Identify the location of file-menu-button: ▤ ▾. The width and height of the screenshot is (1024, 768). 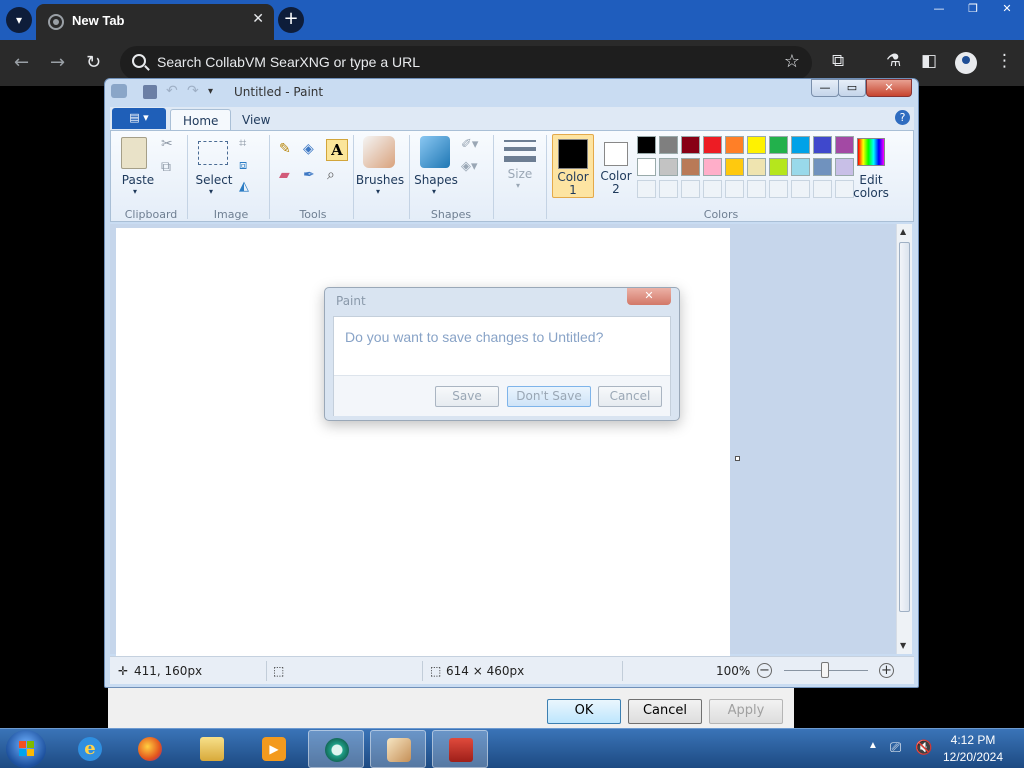
(139, 118).